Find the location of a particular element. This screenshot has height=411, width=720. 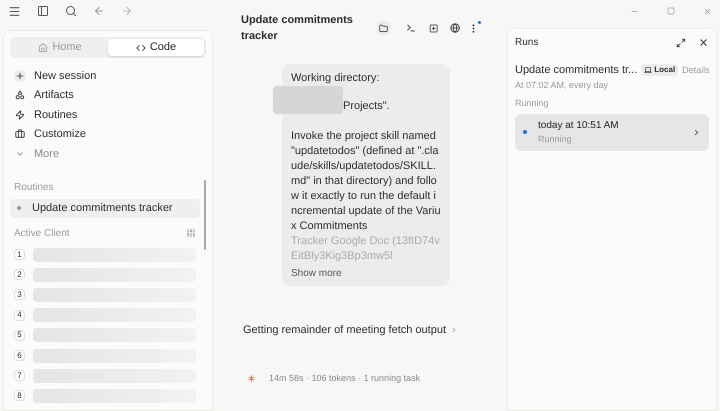

session-title: Update commitments tracker is located at coordinates (297, 28).